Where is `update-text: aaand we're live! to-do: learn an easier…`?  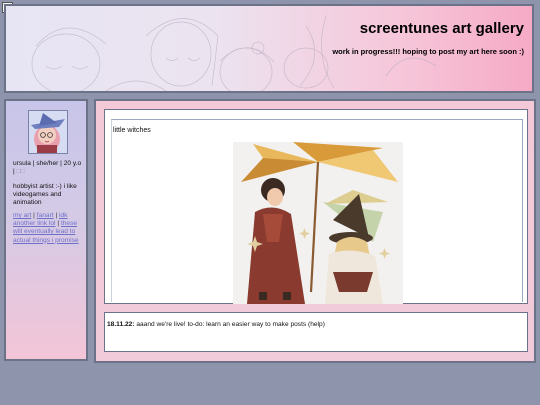 update-text: aaand we're live! to-do: learn an easier… is located at coordinates (230, 324).